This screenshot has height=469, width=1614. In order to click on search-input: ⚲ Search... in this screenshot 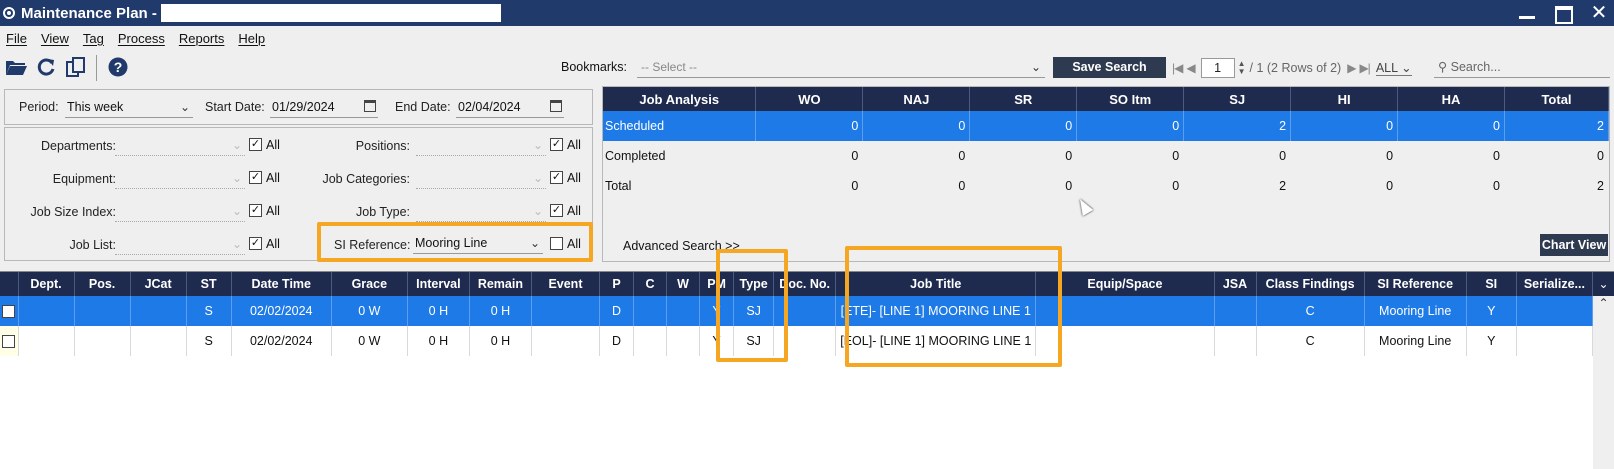, I will do `click(1522, 67)`.